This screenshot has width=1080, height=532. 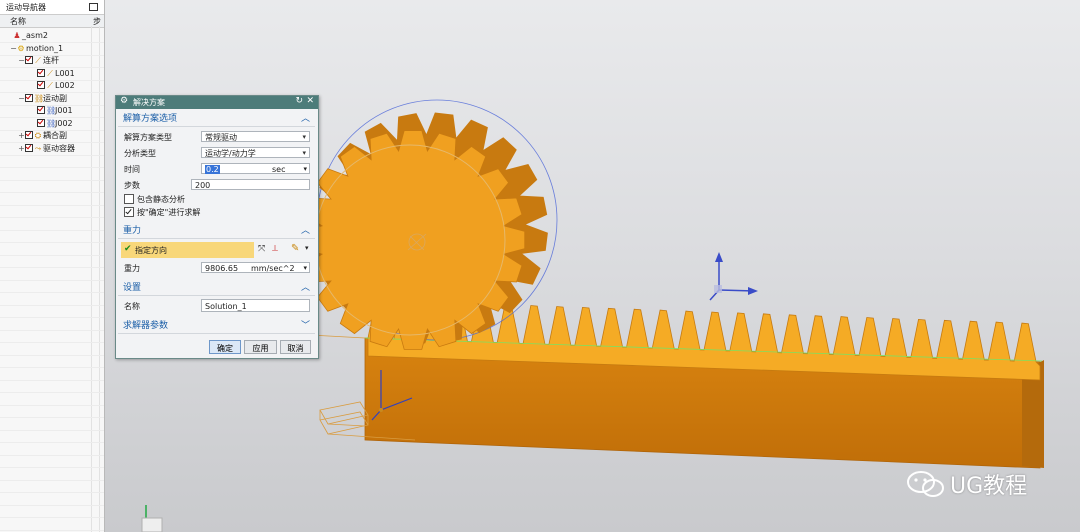 What do you see at coordinates (65, 73) in the screenshot?
I see `tree-node-label: L001` at bounding box center [65, 73].